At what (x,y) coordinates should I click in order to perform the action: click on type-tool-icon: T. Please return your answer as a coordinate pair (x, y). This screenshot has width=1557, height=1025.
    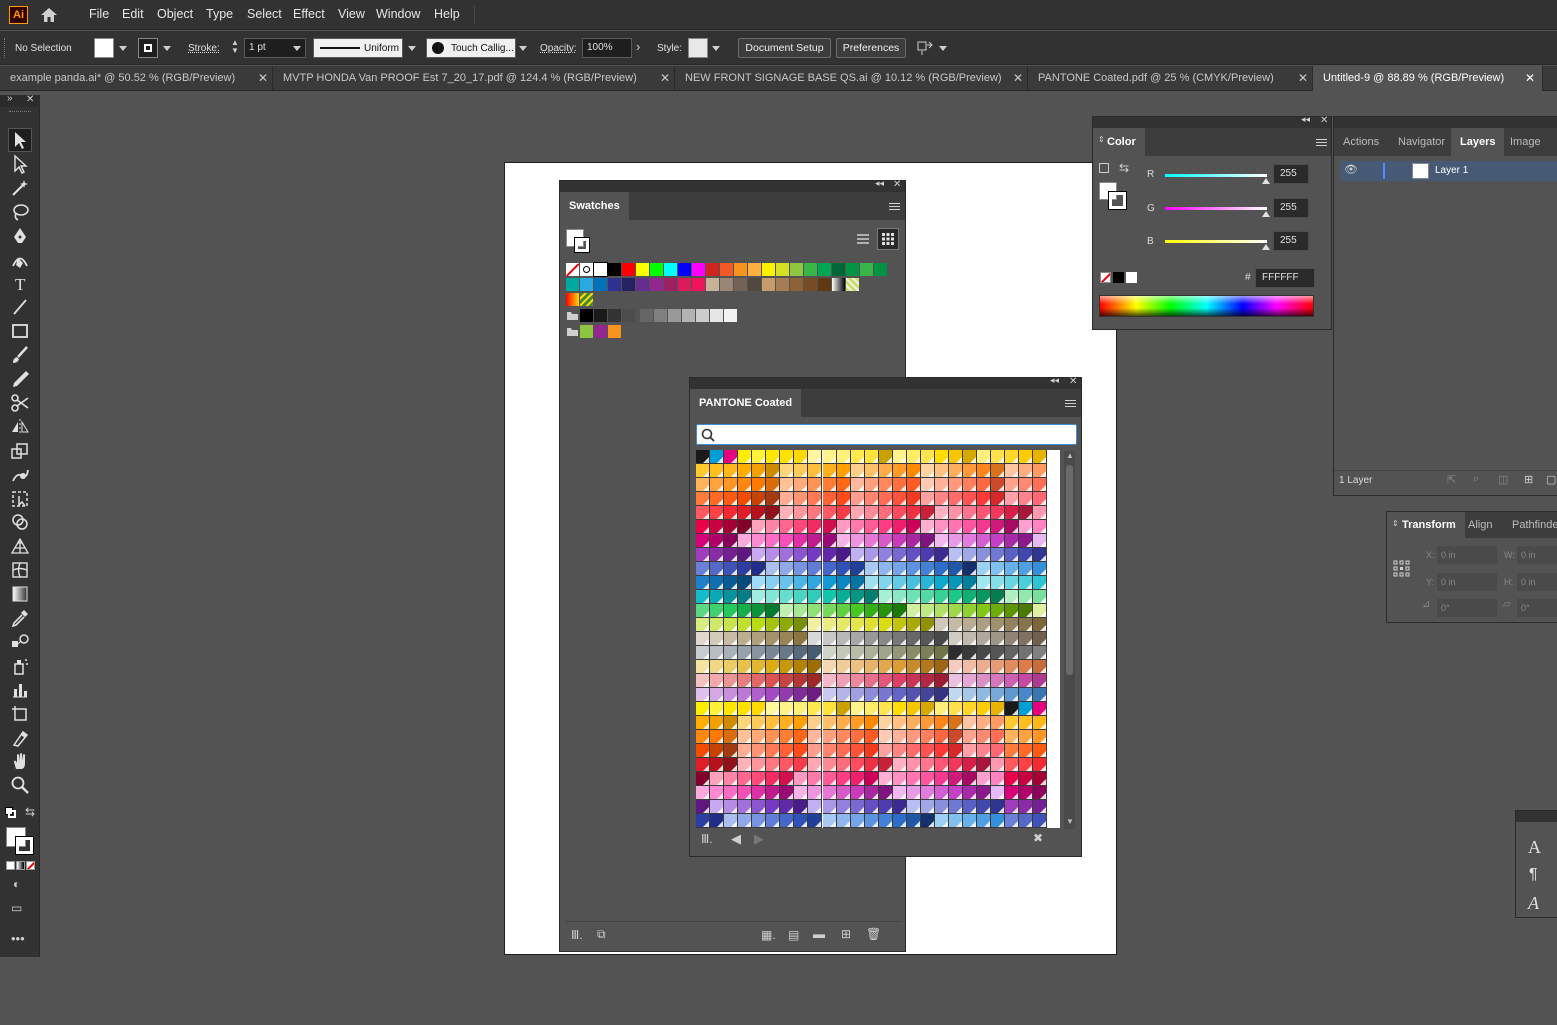
    Looking at the image, I should click on (20, 283).